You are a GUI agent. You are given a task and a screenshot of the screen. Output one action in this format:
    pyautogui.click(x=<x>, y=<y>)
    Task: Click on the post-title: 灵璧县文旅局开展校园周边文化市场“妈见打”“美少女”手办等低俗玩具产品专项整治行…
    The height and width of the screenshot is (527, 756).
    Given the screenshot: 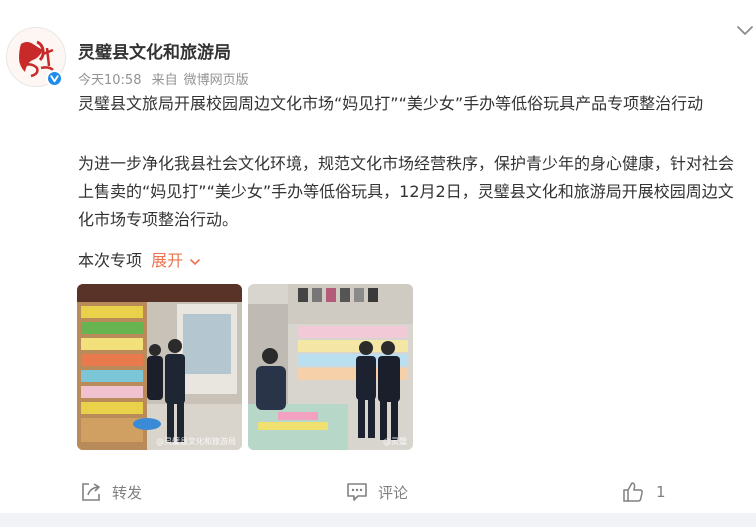 What is the action you would take?
    pyautogui.click(x=391, y=103)
    